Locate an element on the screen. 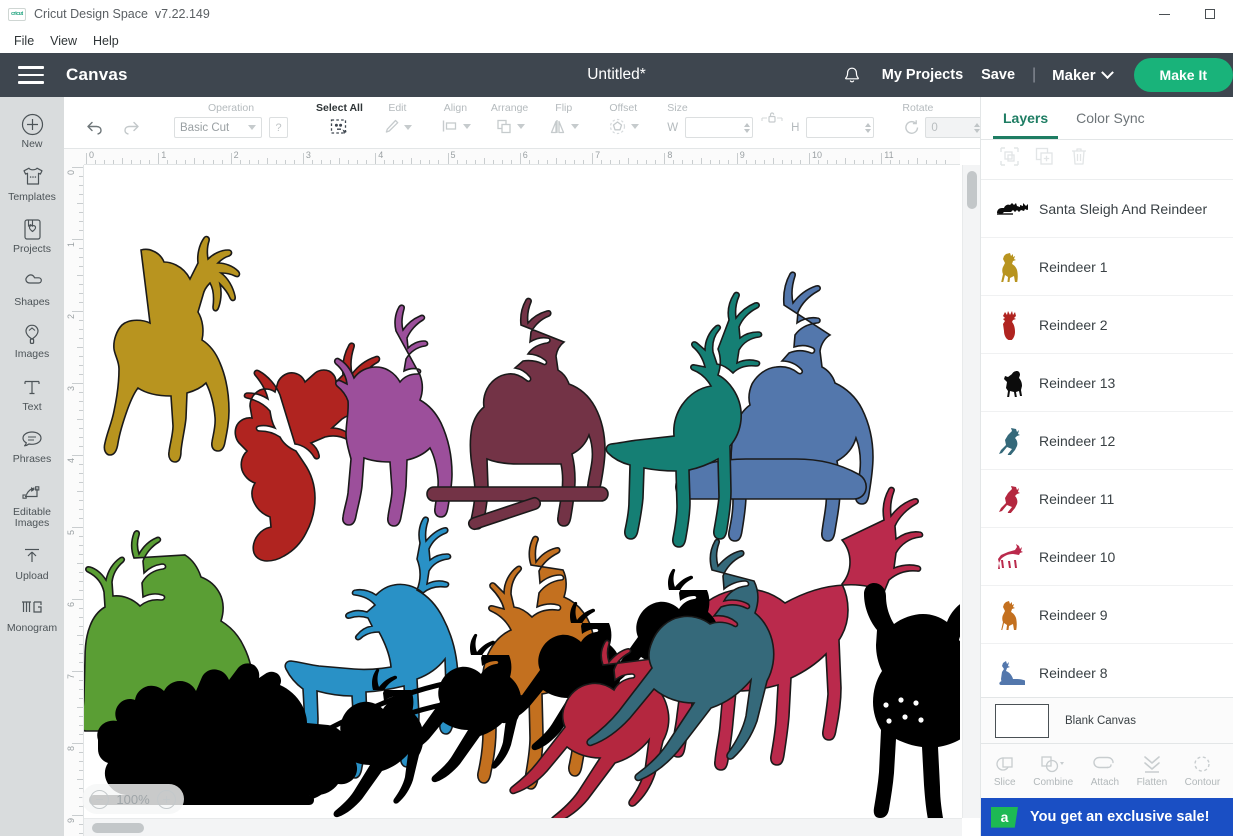 The image size is (1233, 836). sidebar-item-templates: Templates is located at coordinates (32, 184).